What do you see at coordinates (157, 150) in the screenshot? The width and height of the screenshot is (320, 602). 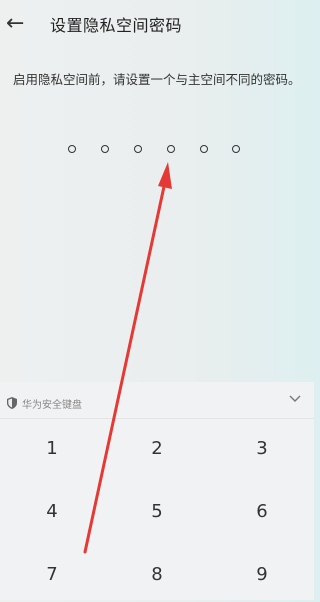 I see `pin-indicator` at bounding box center [157, 150].